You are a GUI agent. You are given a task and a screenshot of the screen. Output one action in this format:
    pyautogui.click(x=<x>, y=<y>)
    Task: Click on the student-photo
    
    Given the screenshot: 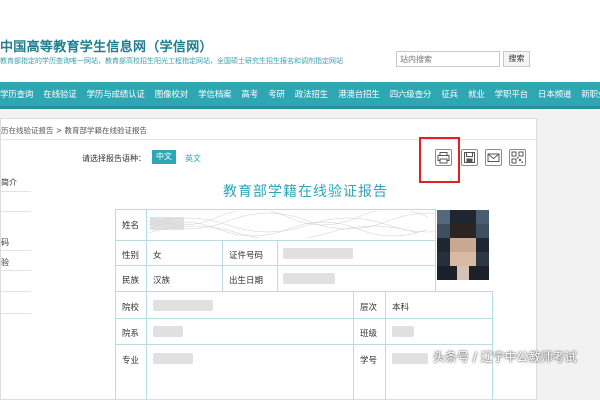 What is the action you would take?
    pyautogui.click(x=463, y=245)
    